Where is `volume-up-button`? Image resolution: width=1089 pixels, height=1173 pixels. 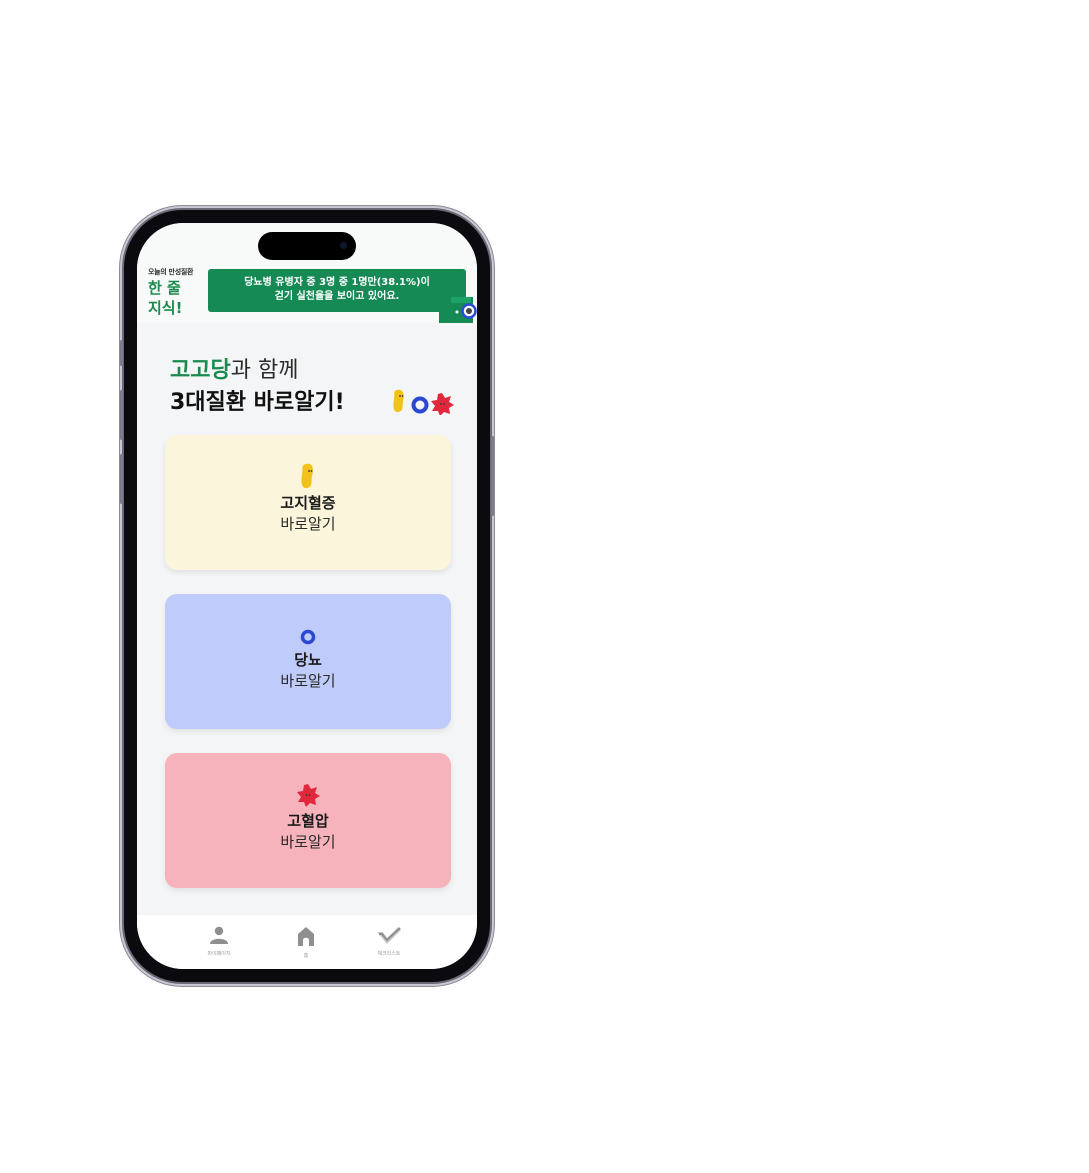
volume-up-button is located at coordinates (121, 415).